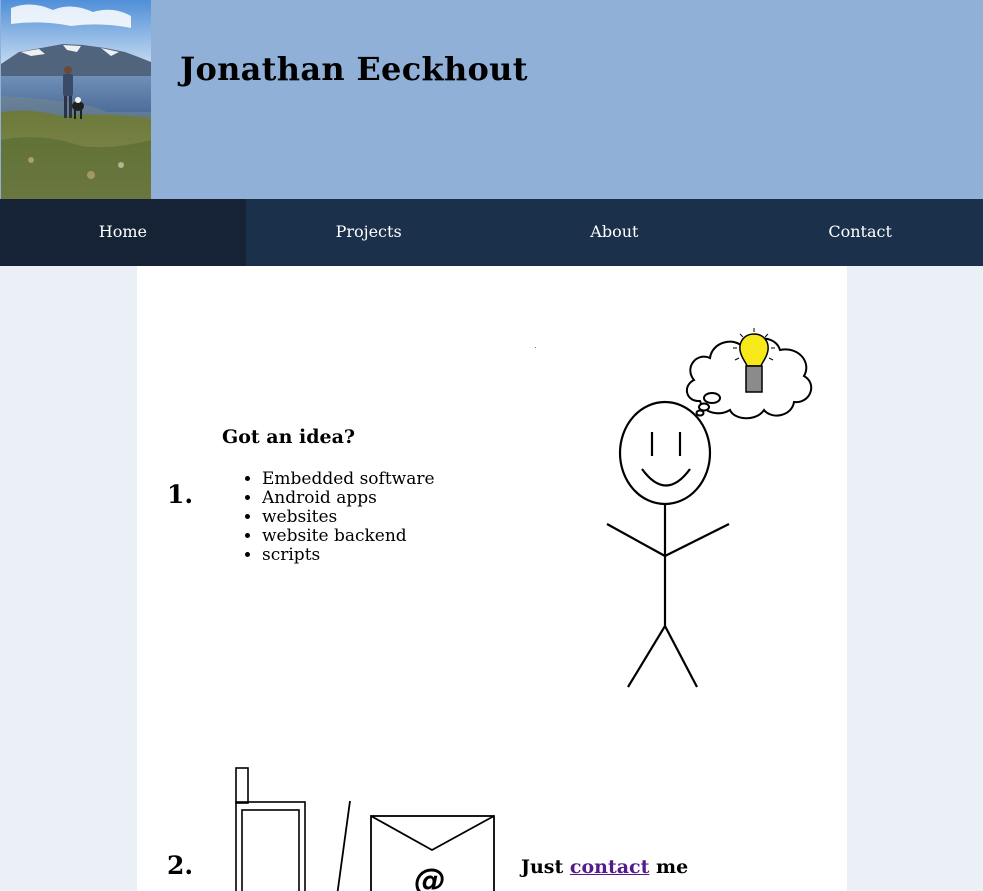 This screenshot has width=983, height=891. I want to click on profile-photo, so click(76, 99).